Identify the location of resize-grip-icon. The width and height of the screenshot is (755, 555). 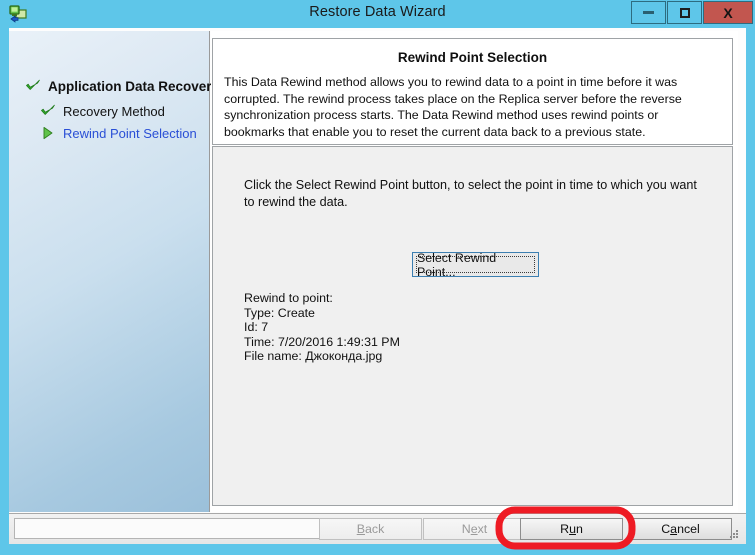
(734, 533).